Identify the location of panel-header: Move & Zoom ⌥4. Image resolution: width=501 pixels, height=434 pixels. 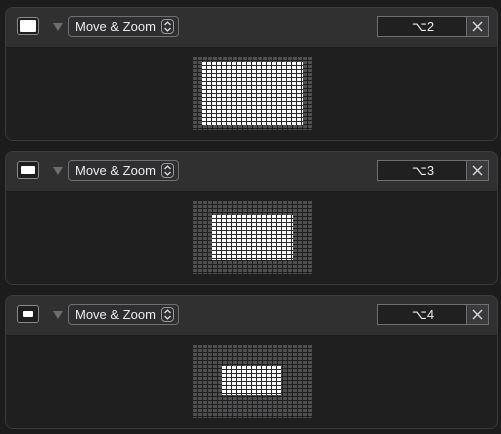
(251, 316).